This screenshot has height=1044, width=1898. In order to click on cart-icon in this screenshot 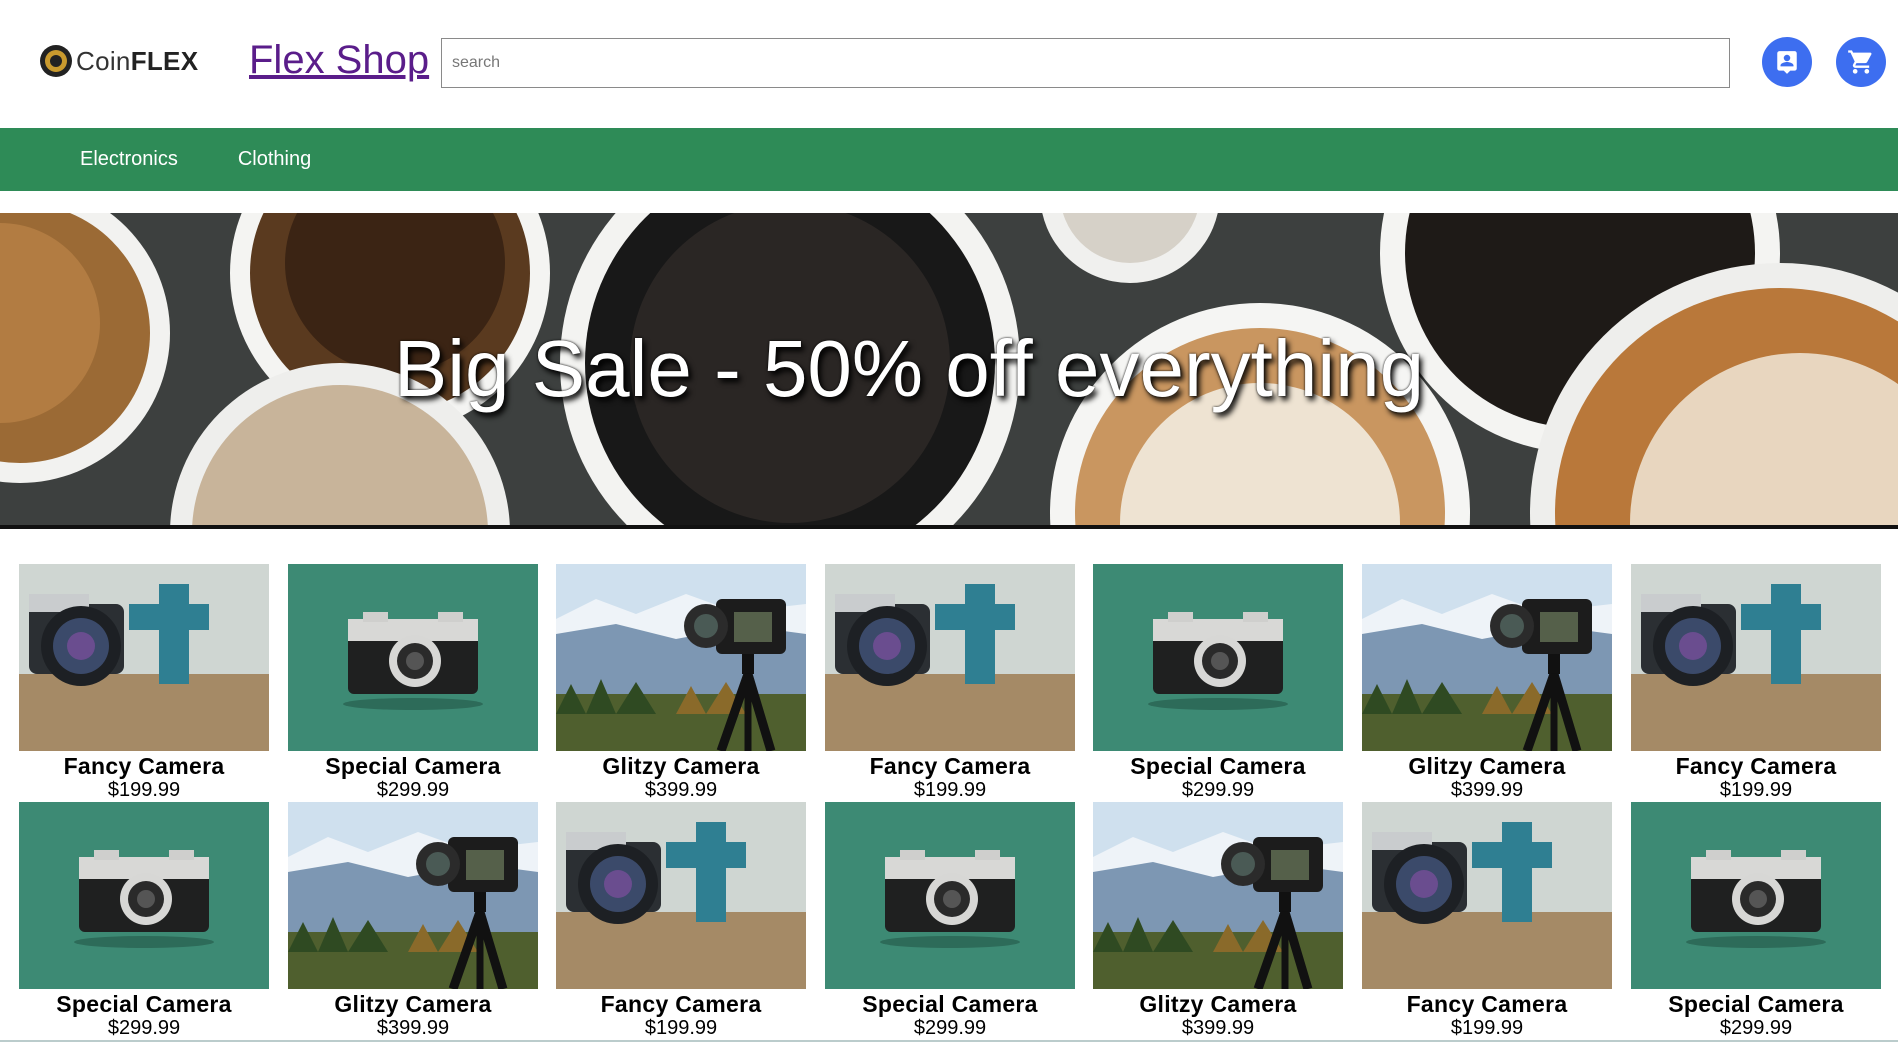, I will do `click(1860, 62)`.